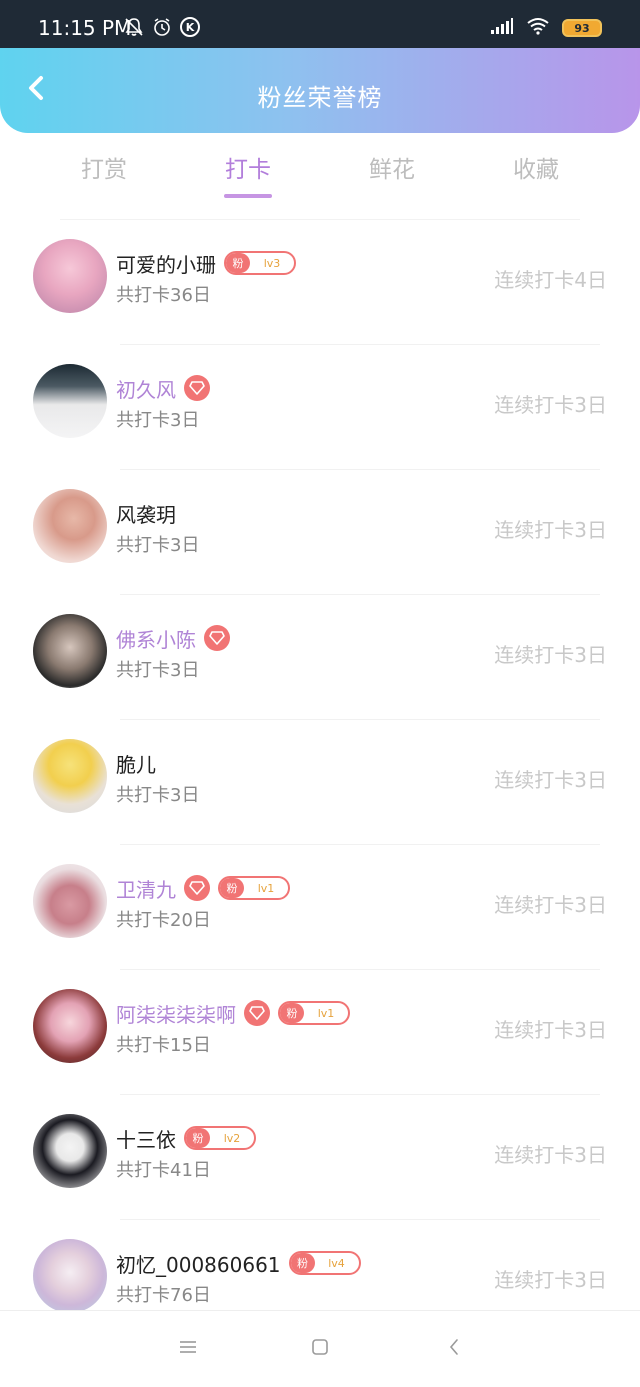  I want to click on tab-bar: 打赏 打卡 鲜花 收藏, so click(320, 175).